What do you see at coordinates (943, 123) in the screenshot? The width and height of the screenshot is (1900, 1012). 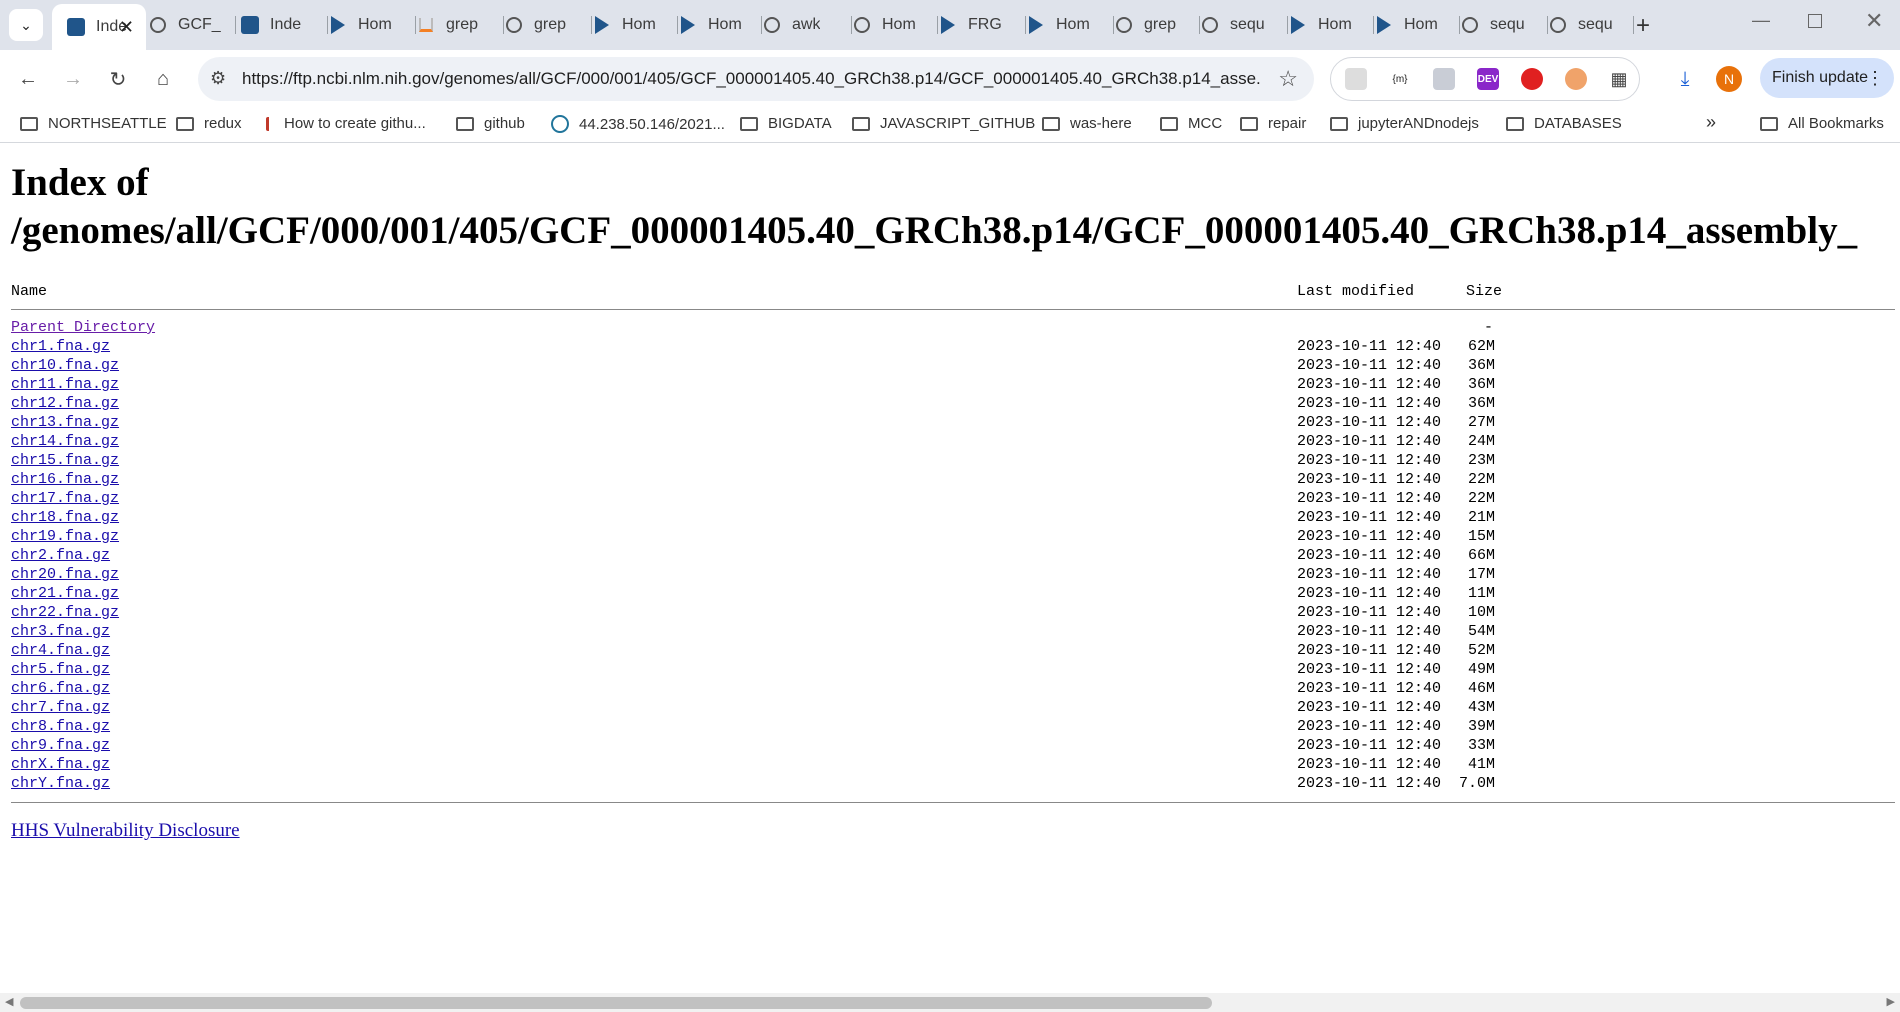 I see `bookmark-item: JAVASCRIPT_GITHUB` at bounding box center [943, 123].